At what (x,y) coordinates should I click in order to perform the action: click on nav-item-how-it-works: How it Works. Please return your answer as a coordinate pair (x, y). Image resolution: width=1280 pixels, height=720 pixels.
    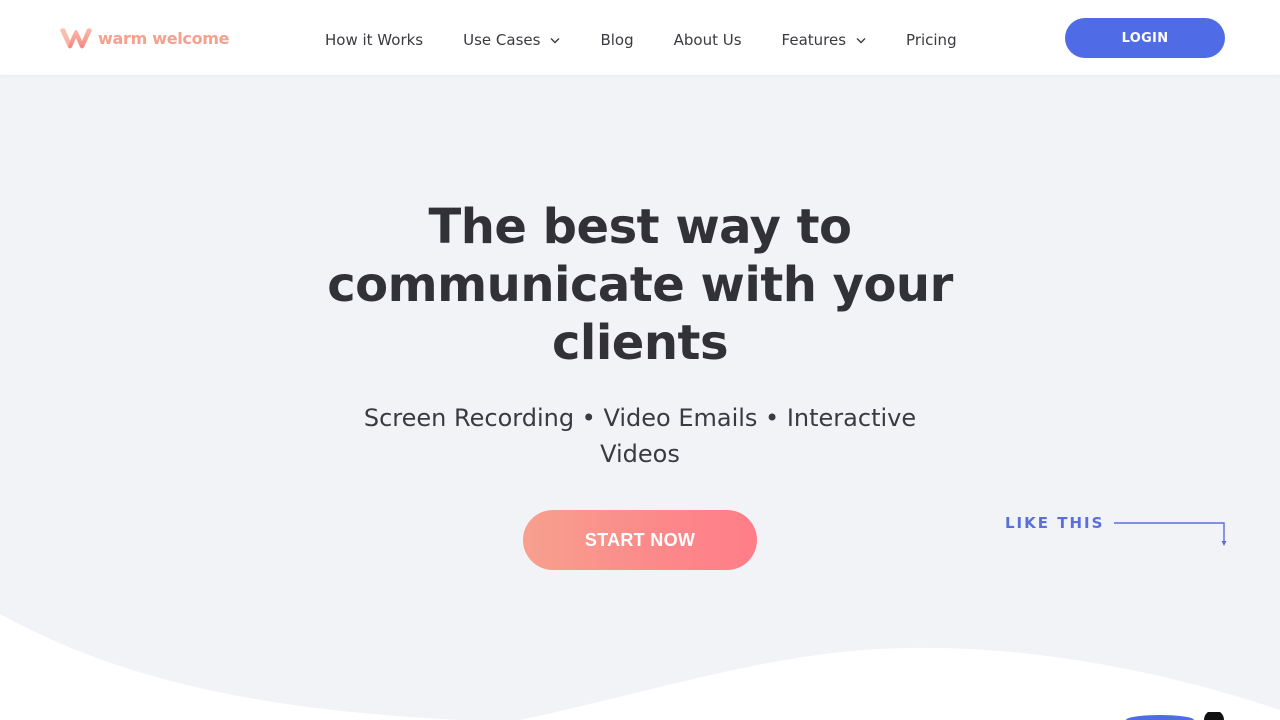
    Looking at the image, I should click on (374, 40).